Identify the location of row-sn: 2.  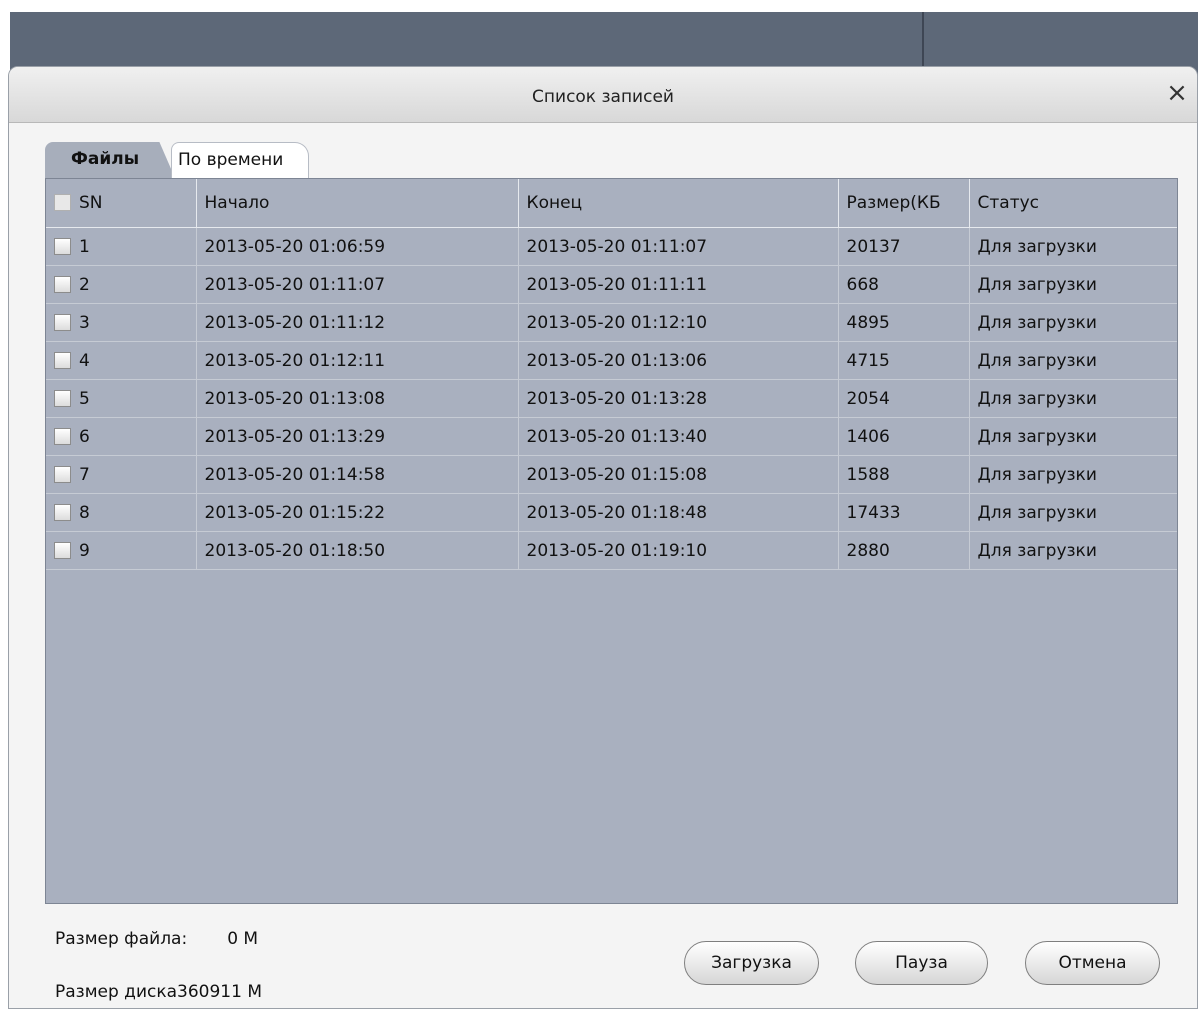
(84, 284).